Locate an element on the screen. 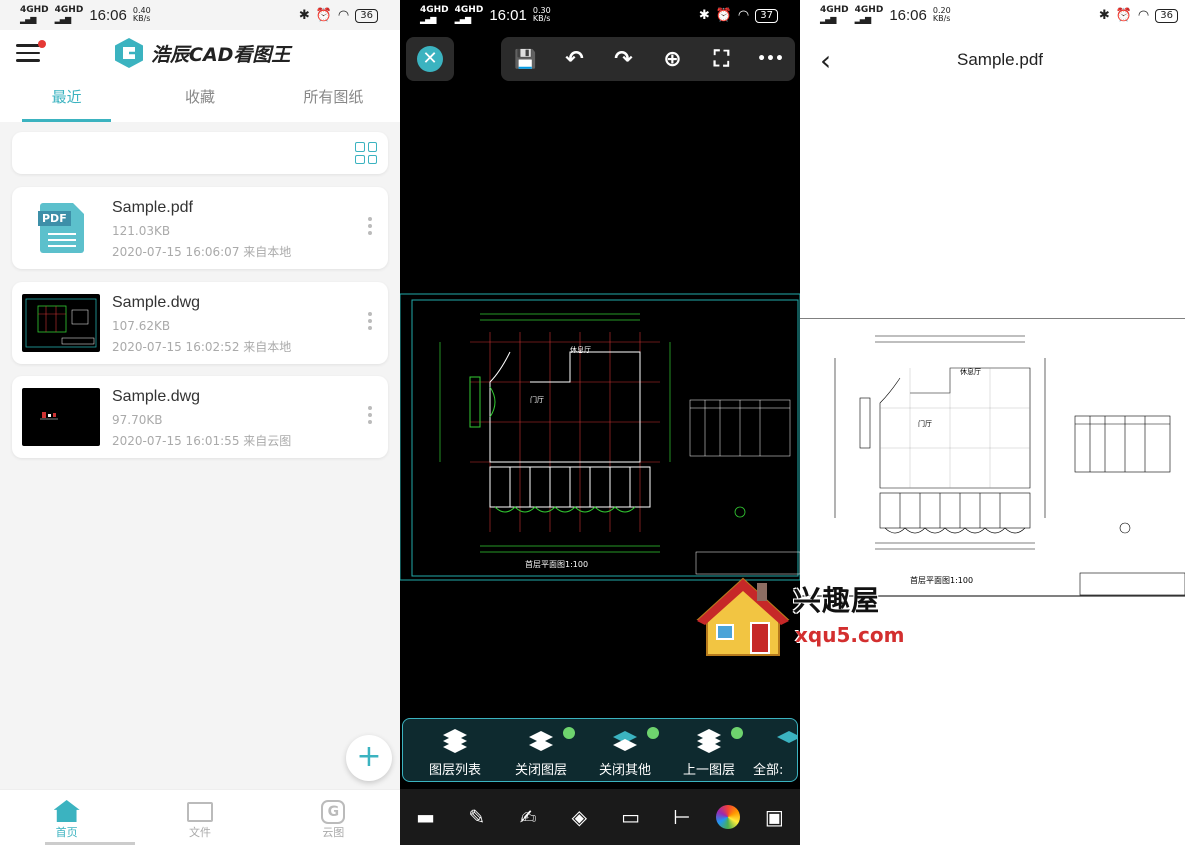 The width and height of the screenshot is (1200, 845). pdf-page-canvas: 休息厅 门厅 首层平面图1:100 is located at coordinates (993, 457).